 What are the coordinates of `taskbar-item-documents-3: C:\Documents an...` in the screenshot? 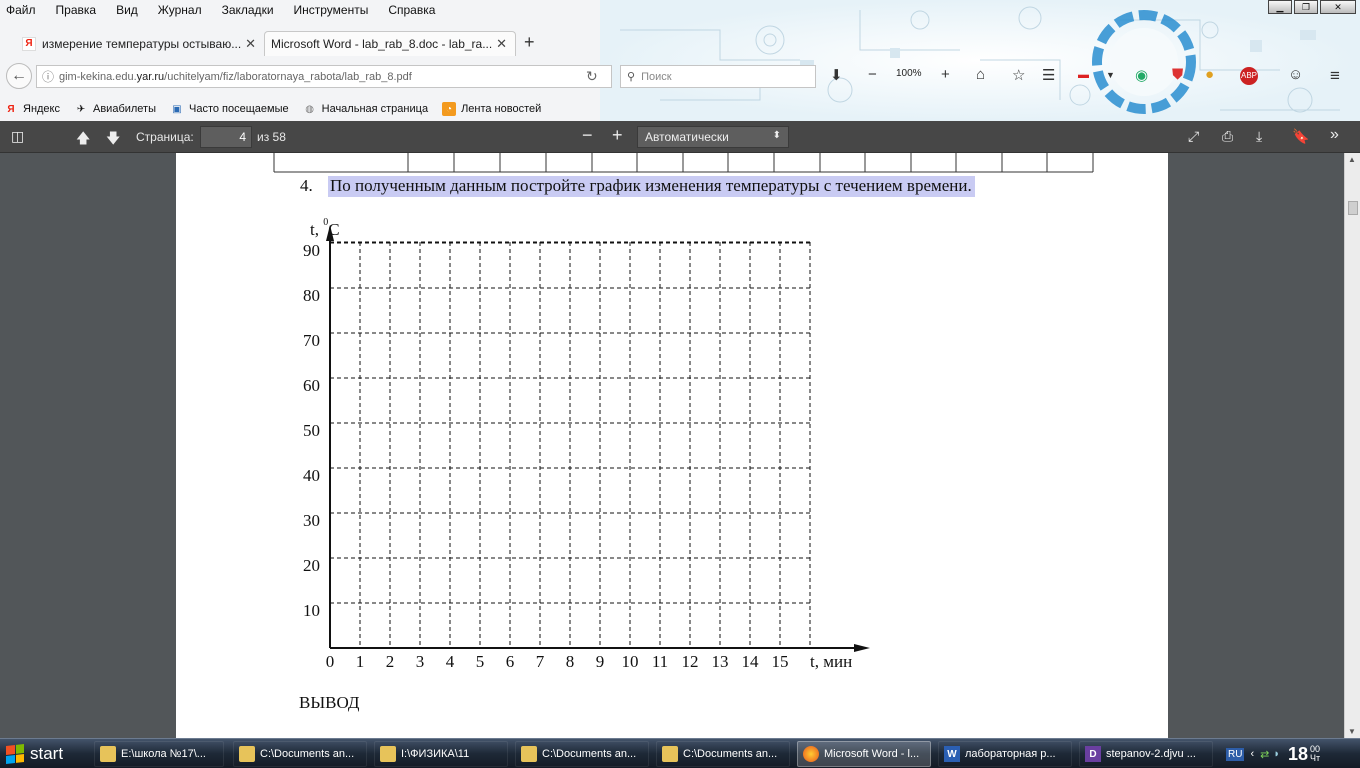 It's located at (723, 754).